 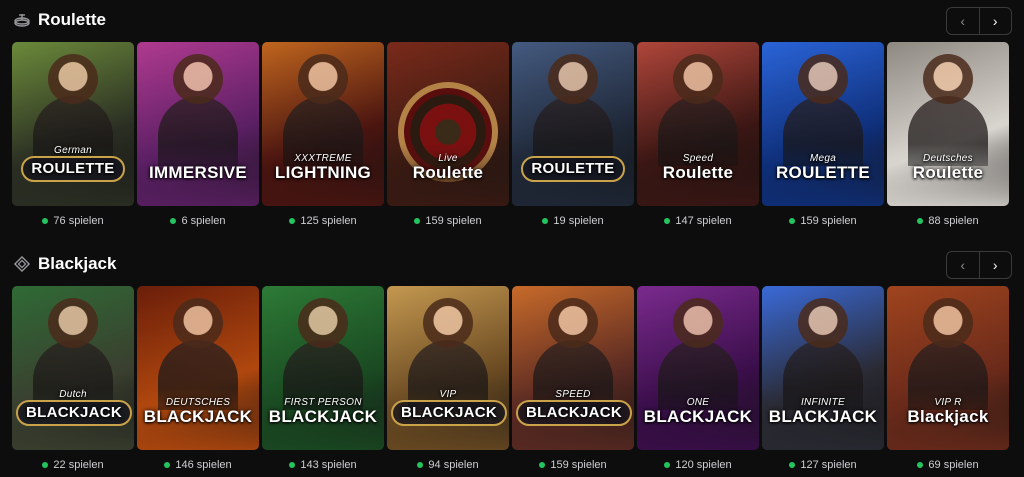 I want to click on player-count-label: 6 spielen, so click(x=203, y=221).